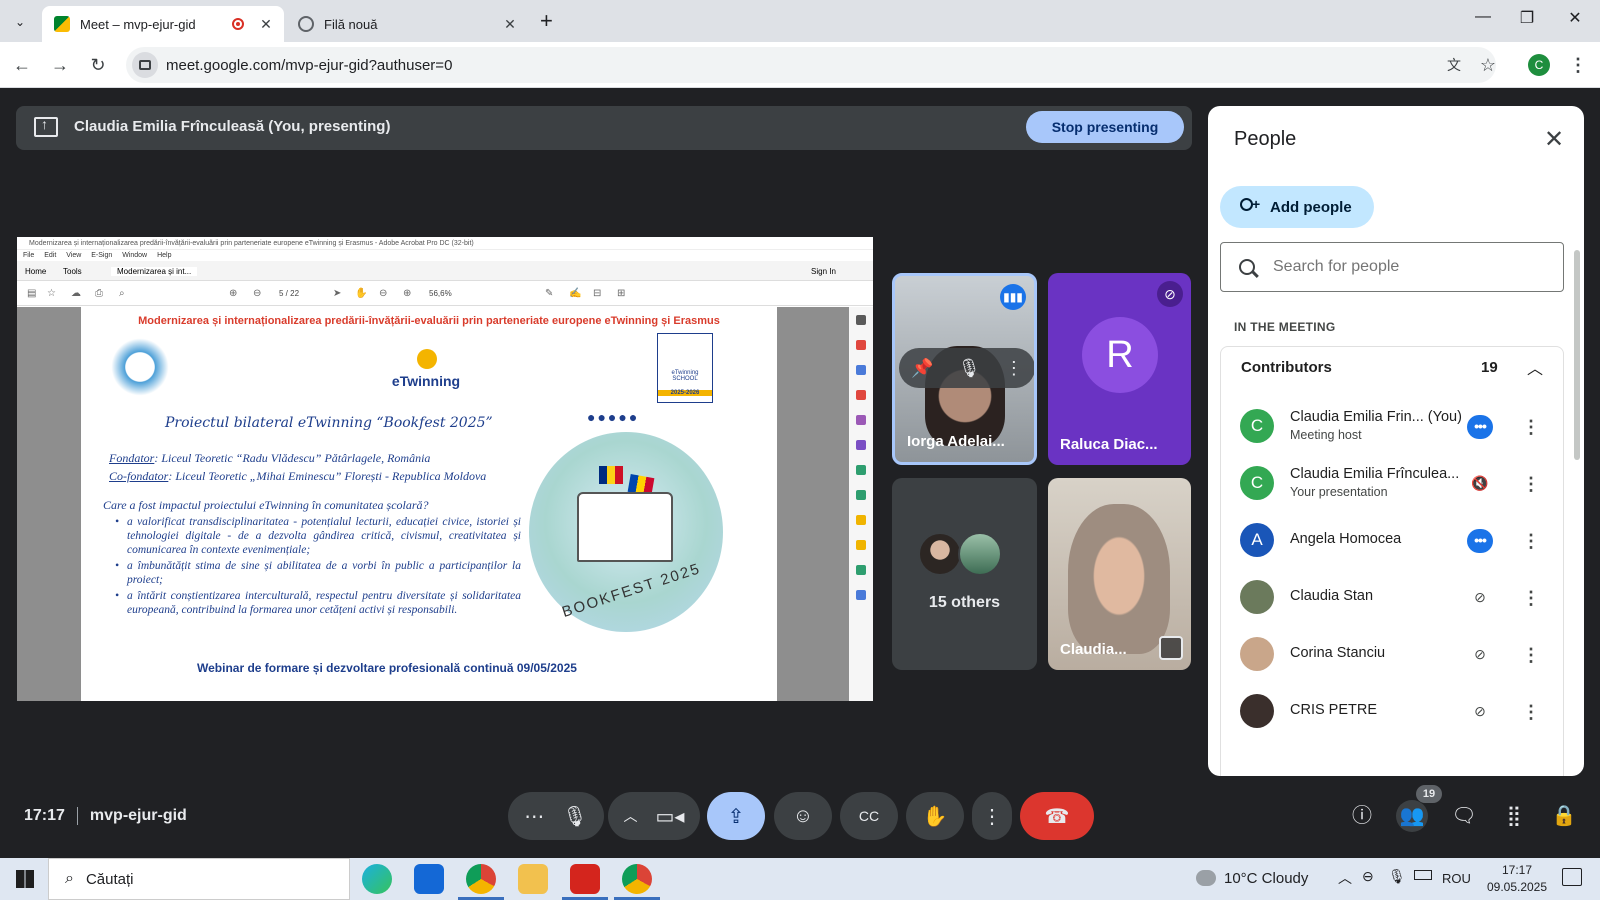 This screenshot has width=1600, height=900. Describe the element at coordinates (1362, 816) in the screenshot. I see `meeting-details-icon: ⓘ` at that location.